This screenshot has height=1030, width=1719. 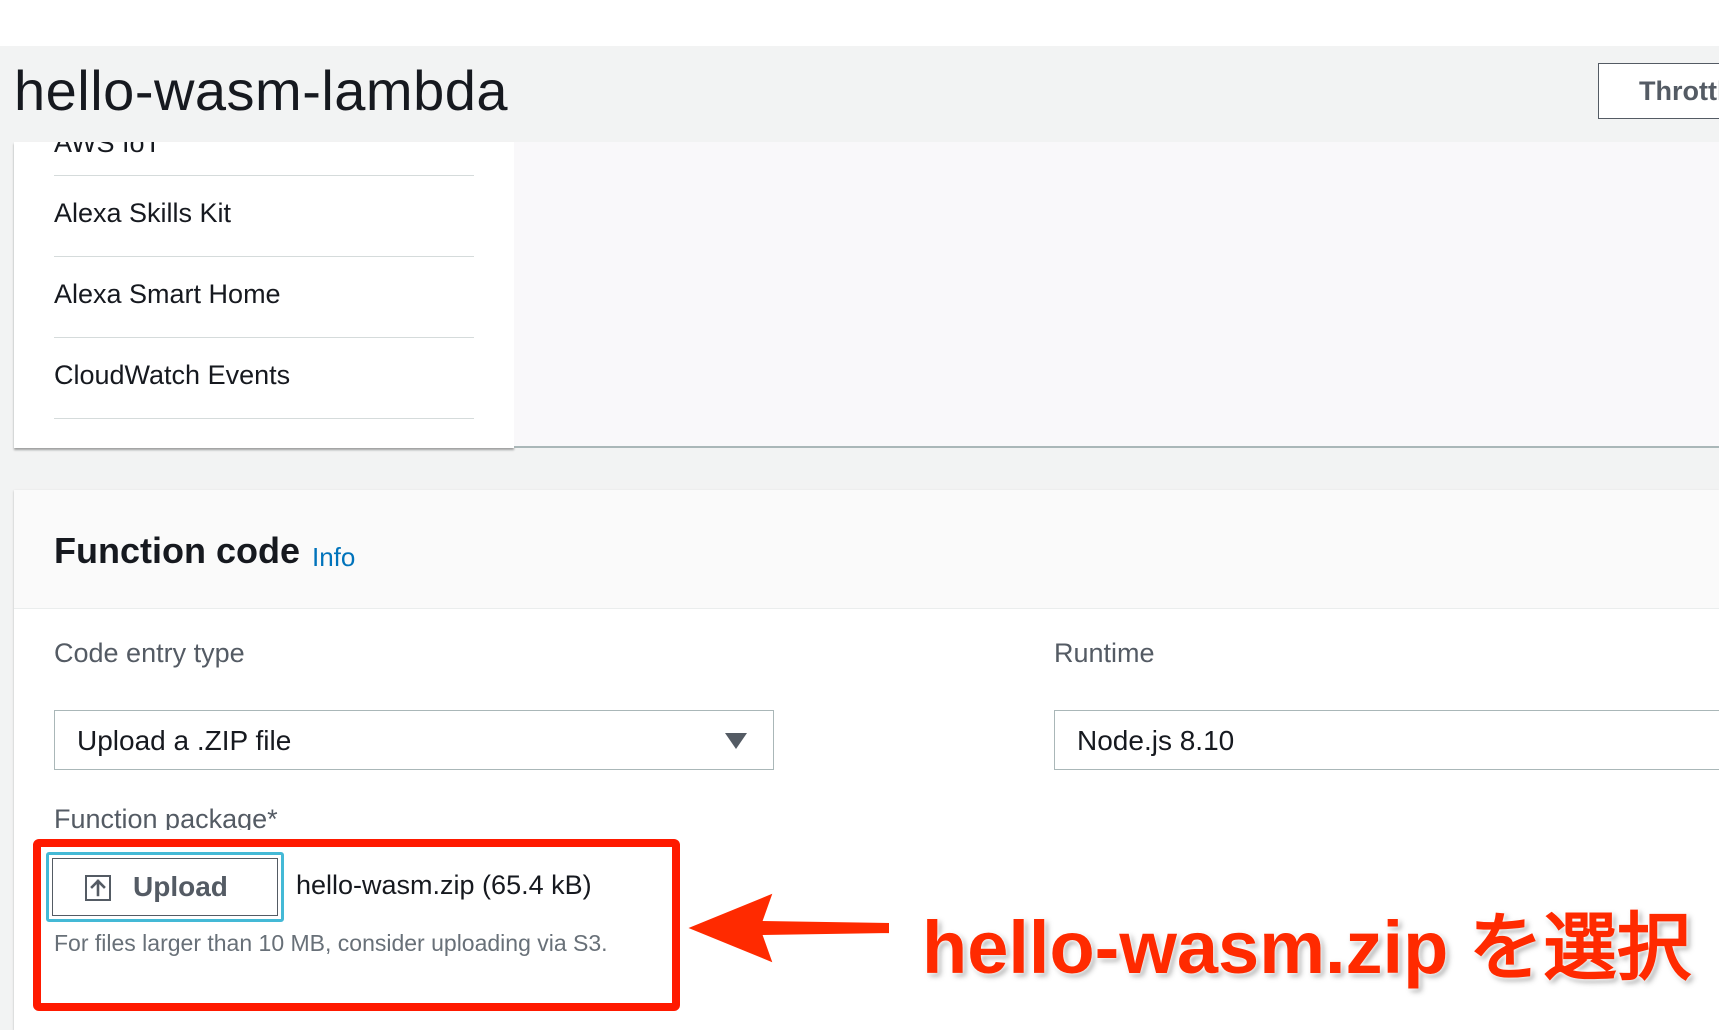 What do you see at coordinates (264, 159) in the screenshot?
I see `trigger-item-aws-iot: AWS IoT` at bounding box center [264, 159].